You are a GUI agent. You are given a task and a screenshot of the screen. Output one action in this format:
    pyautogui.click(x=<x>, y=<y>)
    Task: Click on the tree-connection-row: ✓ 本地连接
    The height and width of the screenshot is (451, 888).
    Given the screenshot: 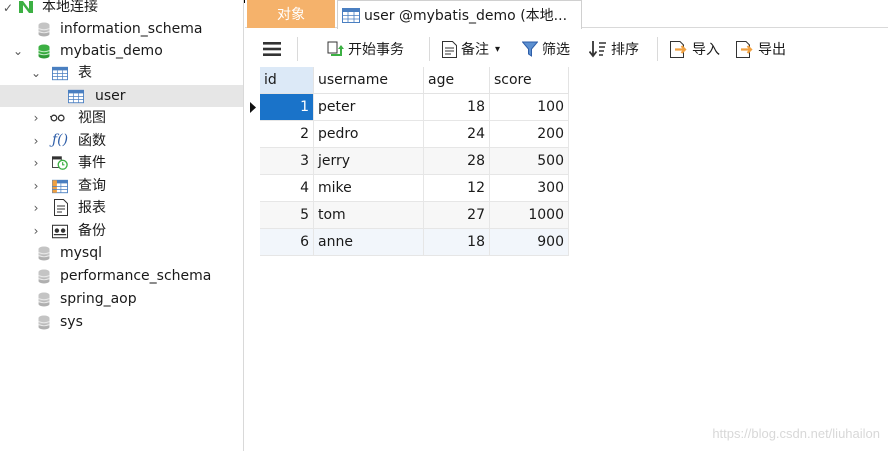 What is the action you would take?
    pyautogui.click(x=121, y=9)
    